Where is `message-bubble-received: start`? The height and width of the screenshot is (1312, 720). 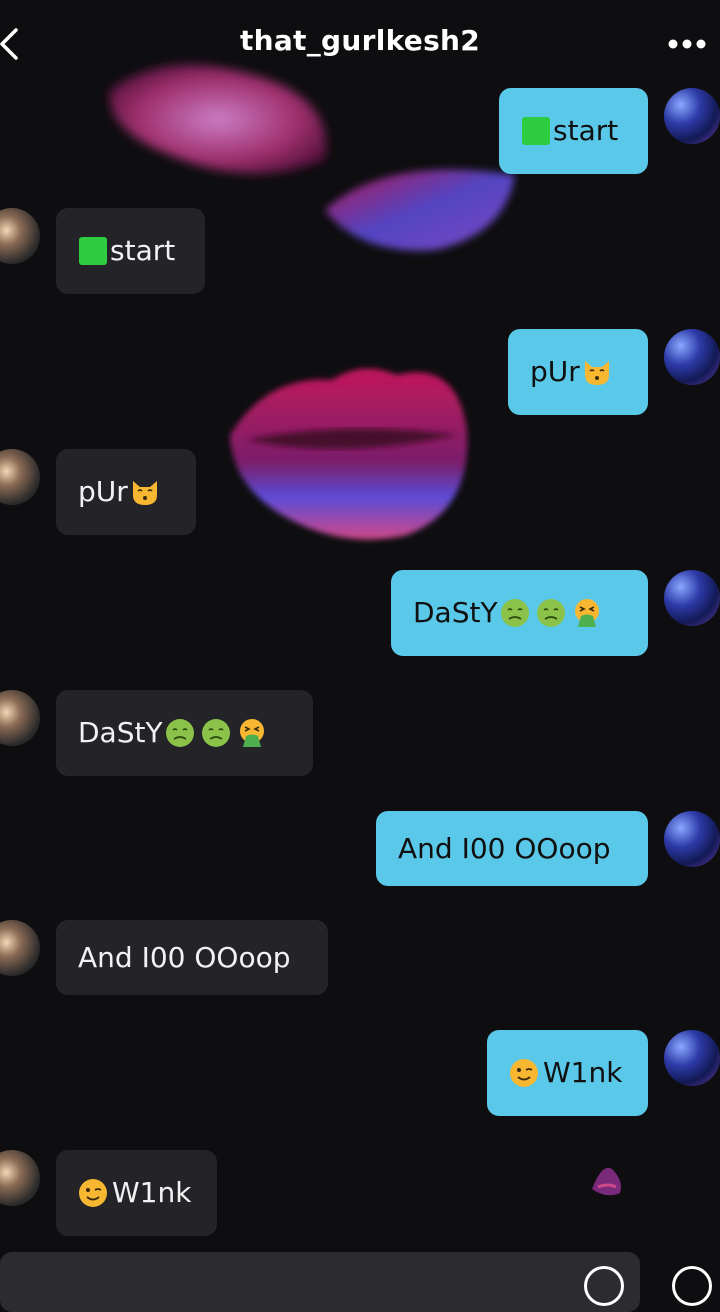 message-bubble-received: start is located at coordinates (130, 251).